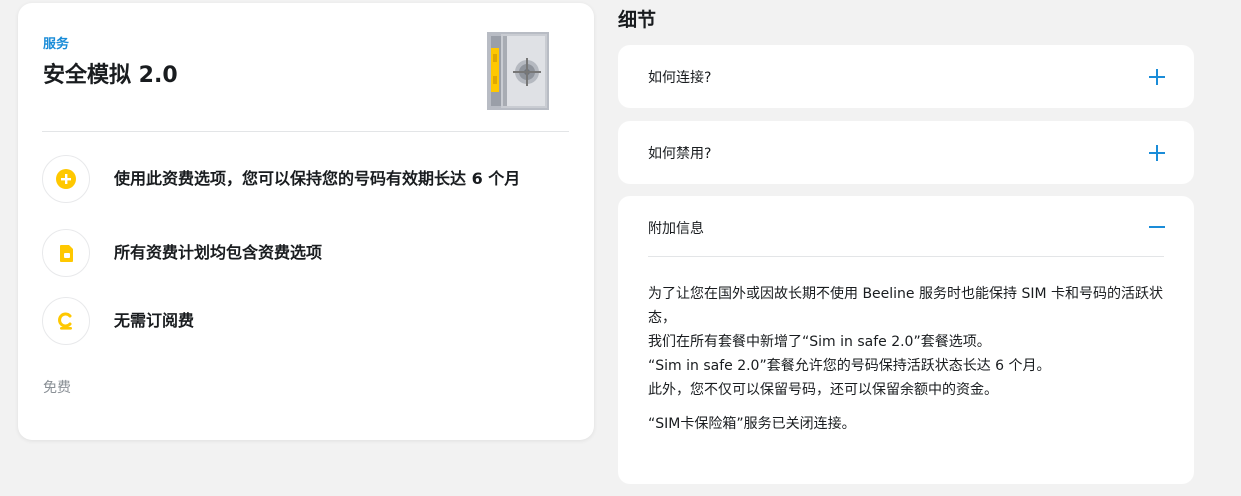 This screenshot has width=1241, height=496. Describe the element at coordinates (676, 228) in the screenshot. I see `accordion-title: 附加信息` at that location.